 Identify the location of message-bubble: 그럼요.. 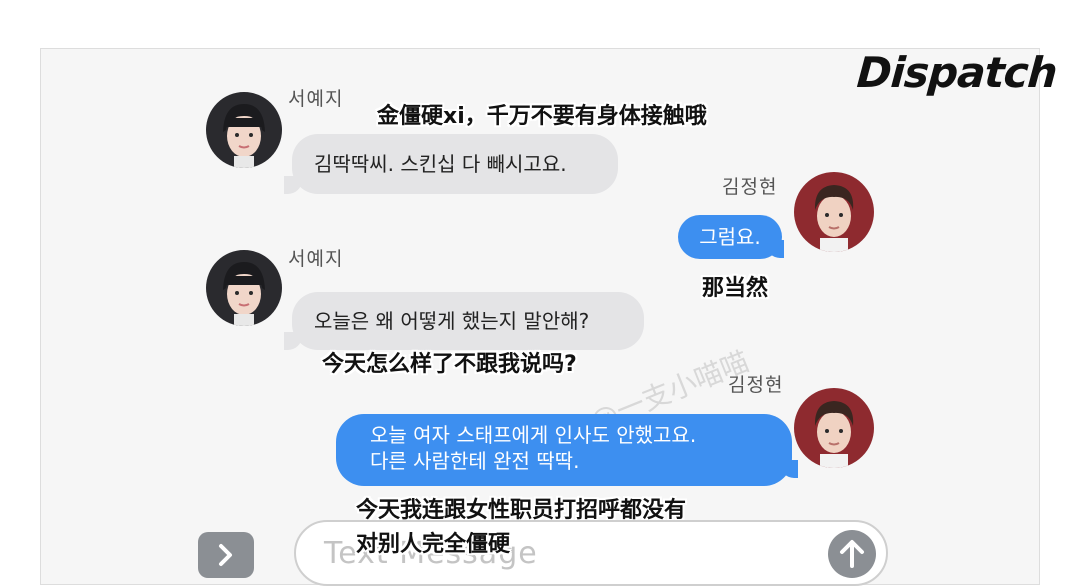
(730, 237).